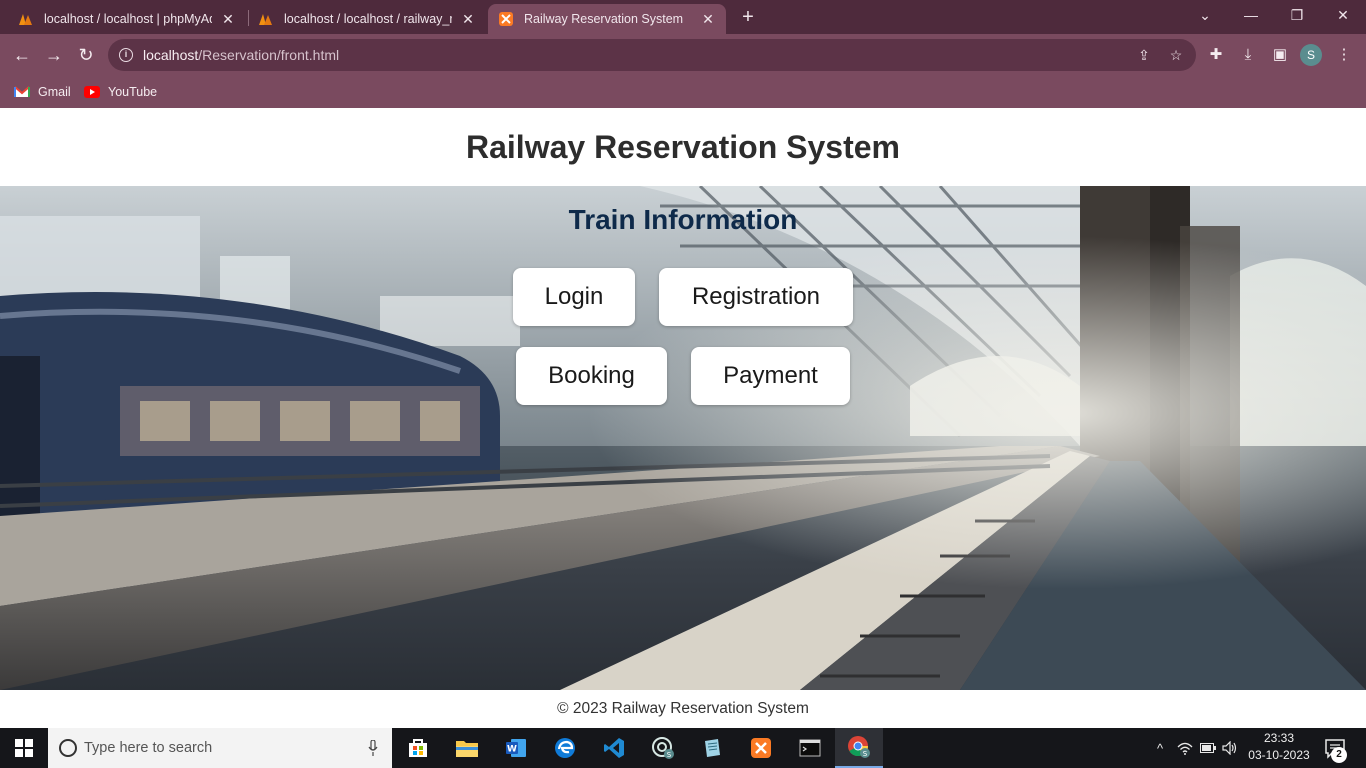 The height and width of the screenshot is (768, 1366). I want to click on forward-button: →, so click(54, 55).